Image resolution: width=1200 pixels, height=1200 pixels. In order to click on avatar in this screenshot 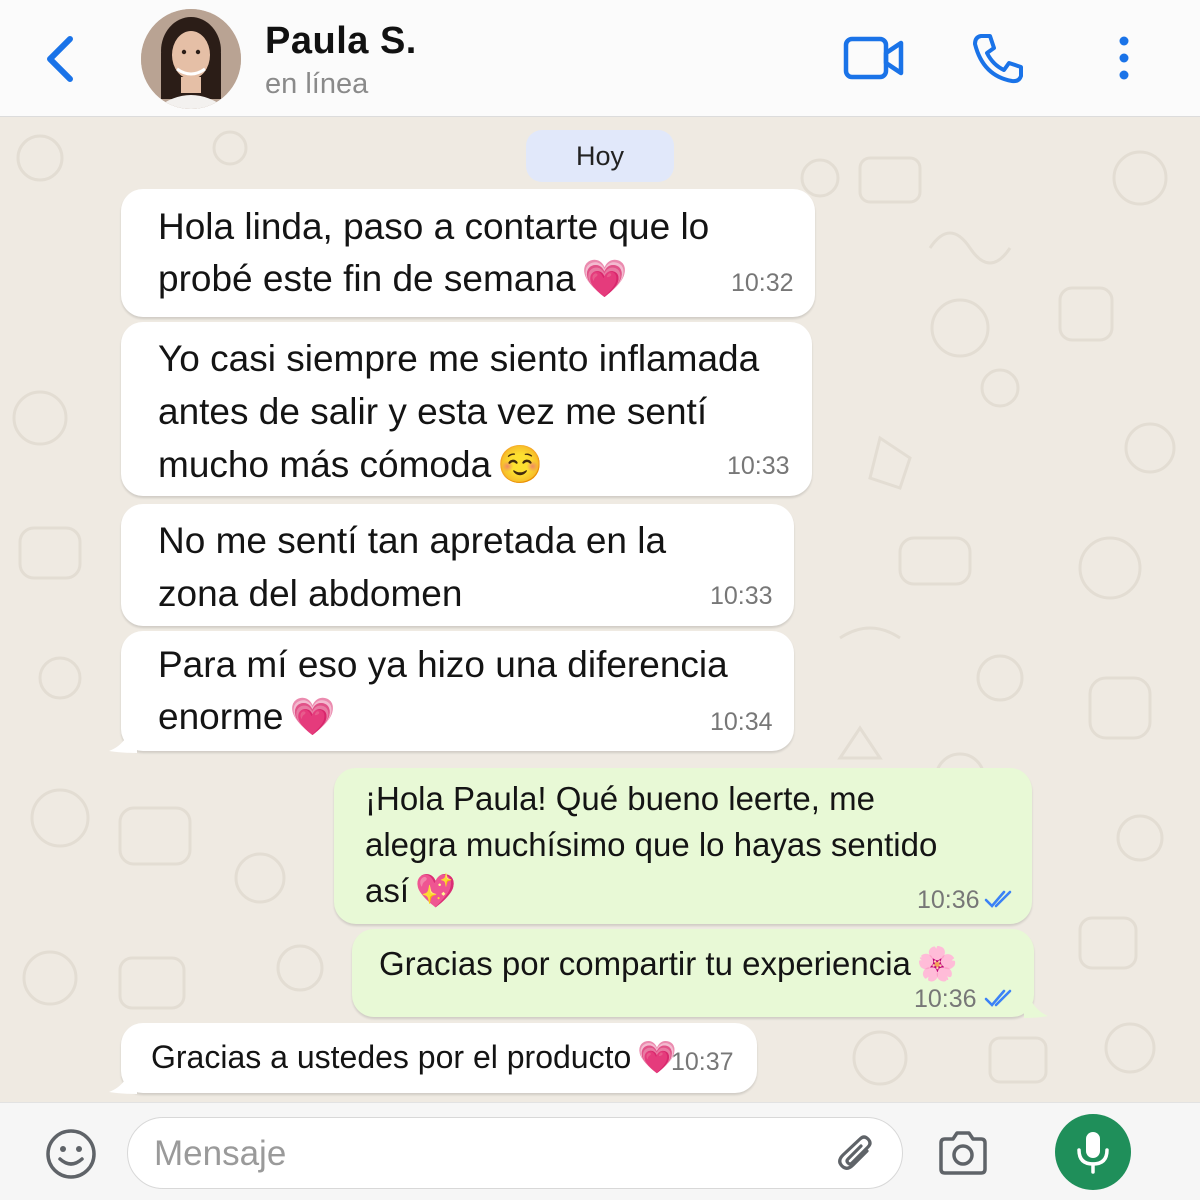, I will do `click(191, 59)`.